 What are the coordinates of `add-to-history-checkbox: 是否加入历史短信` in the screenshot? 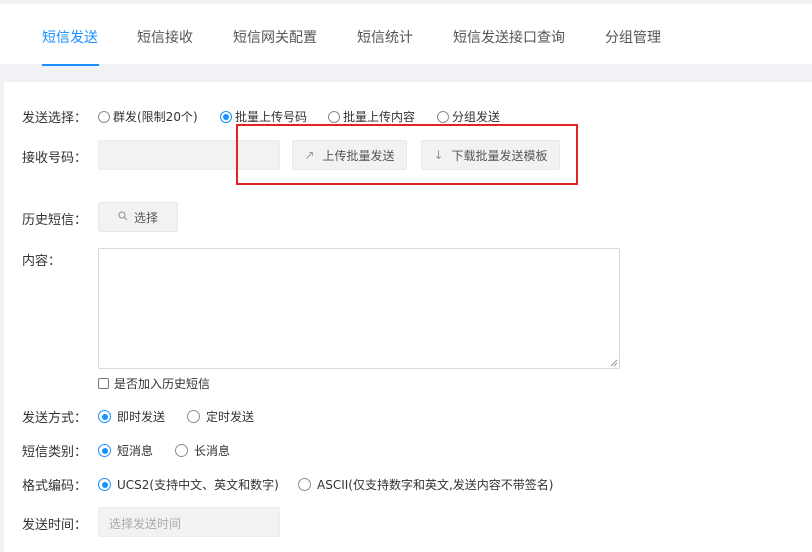 It's located at (154, 383).